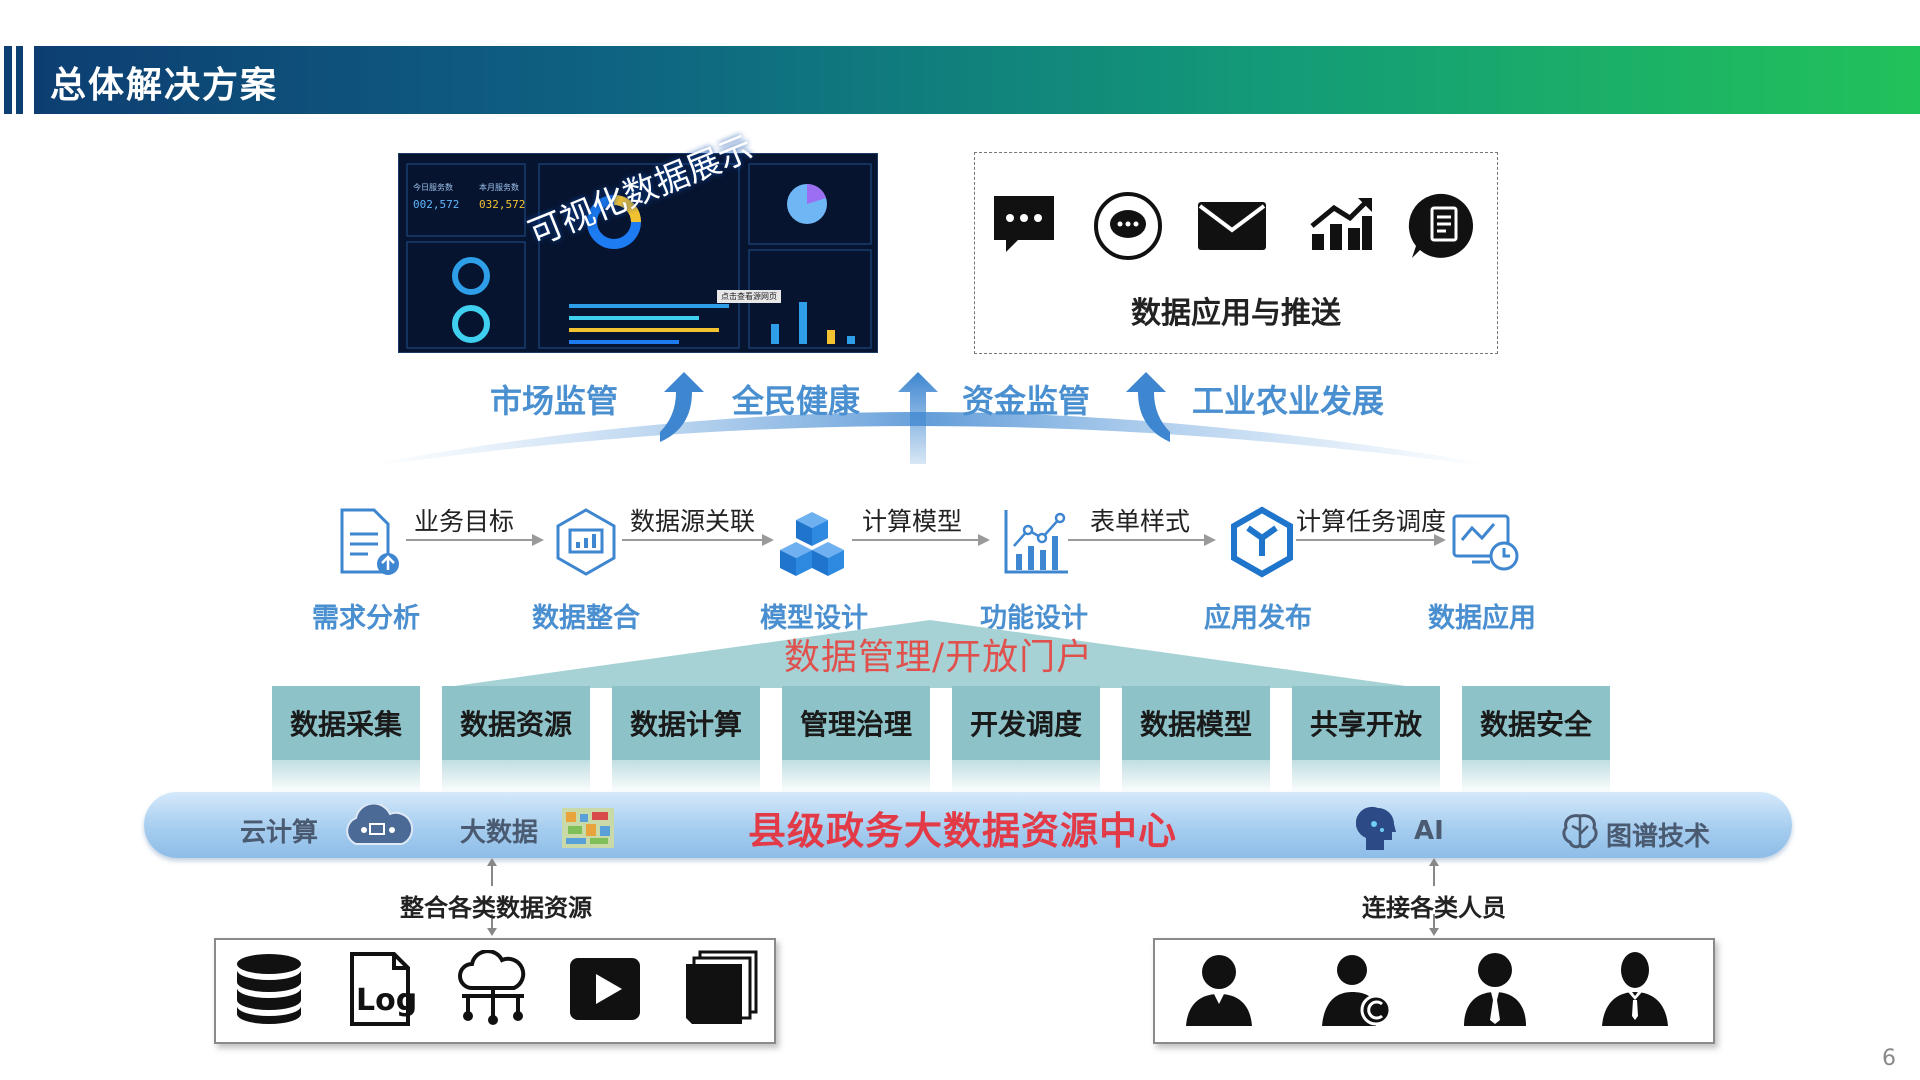 The image size is (1920, 1080). What do you see at coordinates (1429, 831) in the screenshot?
I see `ai-label: AI` at bounding box center [1429, 831].